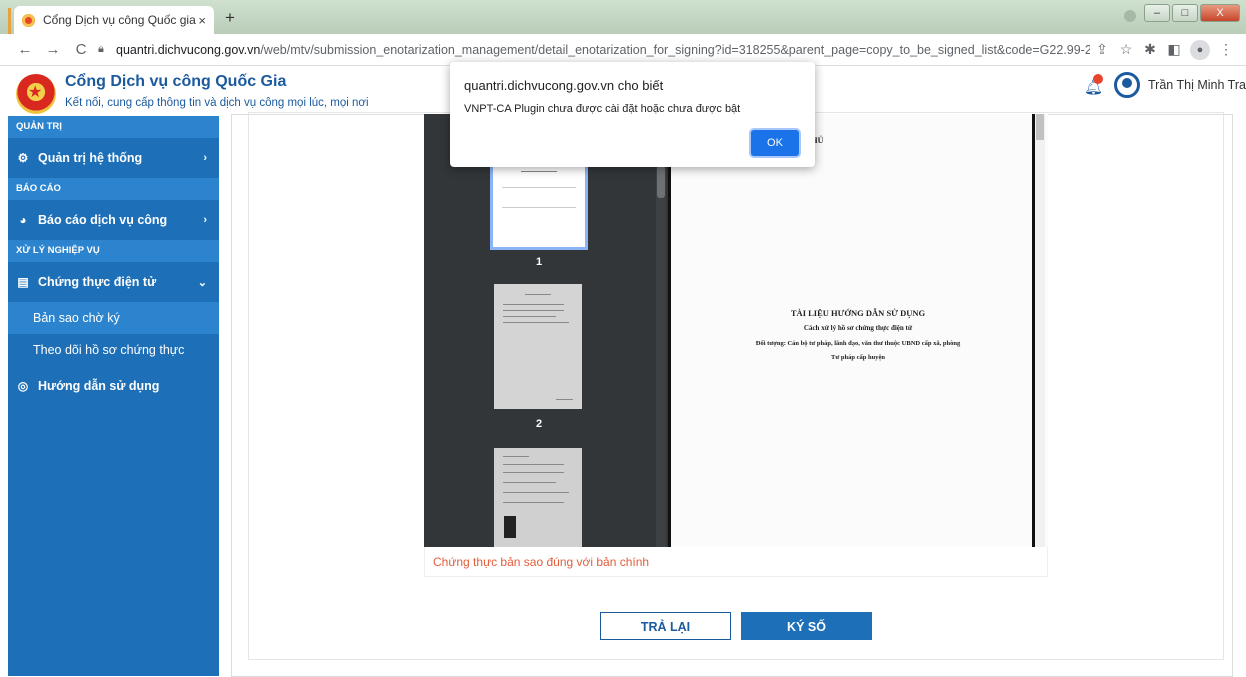 This screenshot has width=1246, height=677. Describe the element at coordinates (23, 220) in the screenshot. I see `pie-chart-icon: ◕` at that location.